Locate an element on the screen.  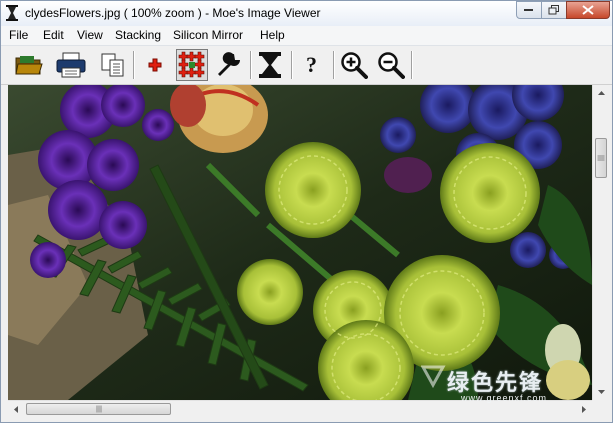
minimize-icon is located at coordinates (528, 10).